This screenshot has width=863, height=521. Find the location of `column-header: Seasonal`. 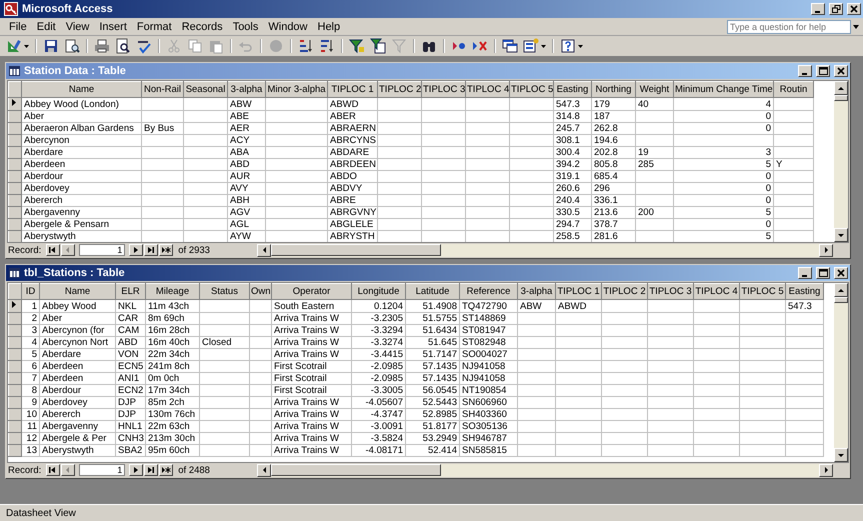

column-header: Seasonal is located at coordinates (206, 90).